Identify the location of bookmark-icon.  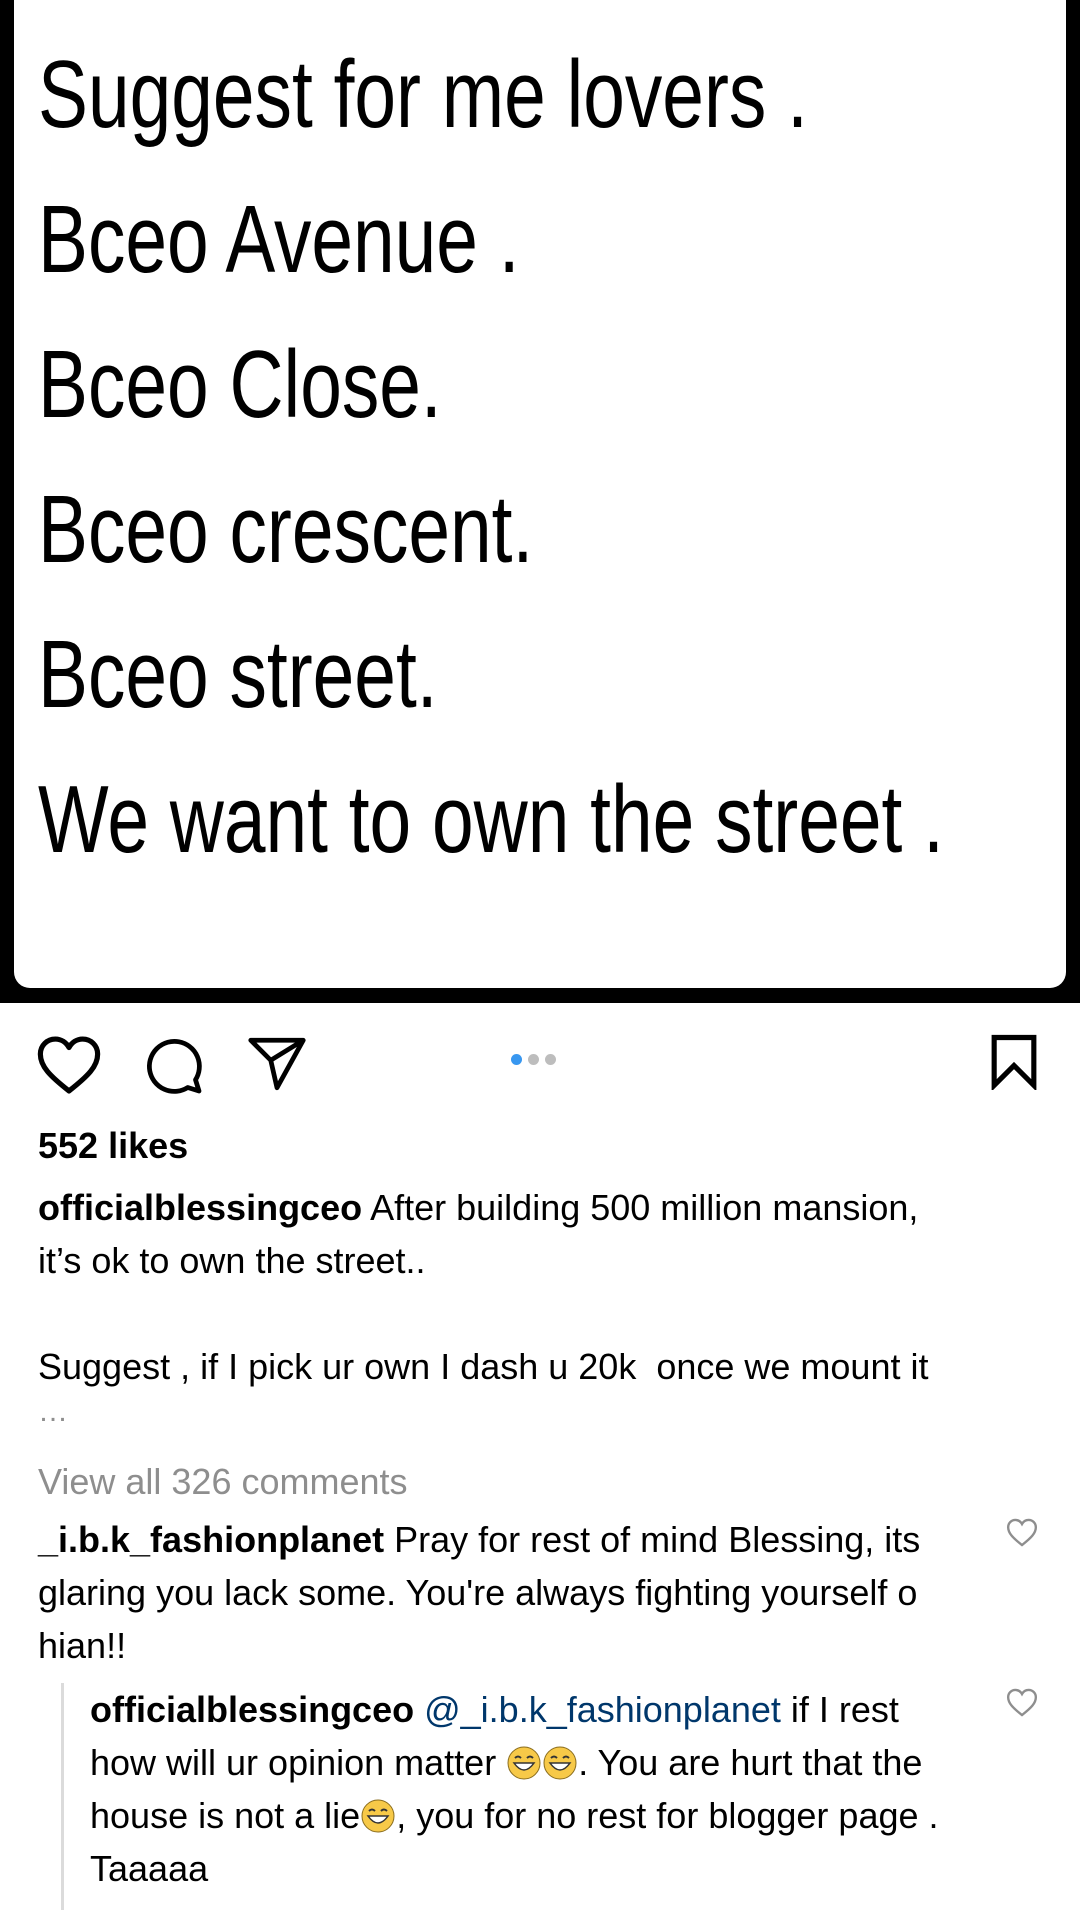
(1014, 1063).